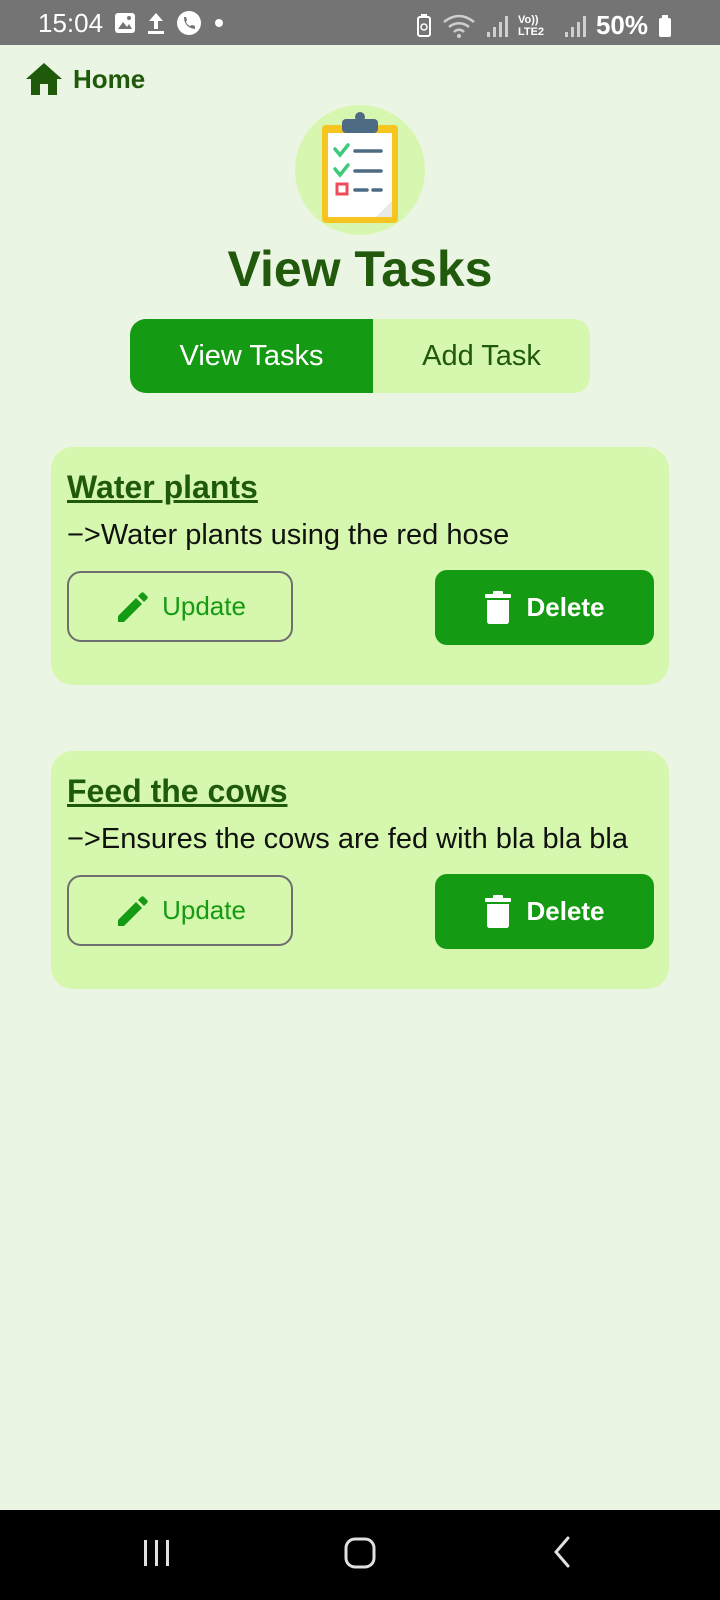  I want to click on logo, so click(360, 170).